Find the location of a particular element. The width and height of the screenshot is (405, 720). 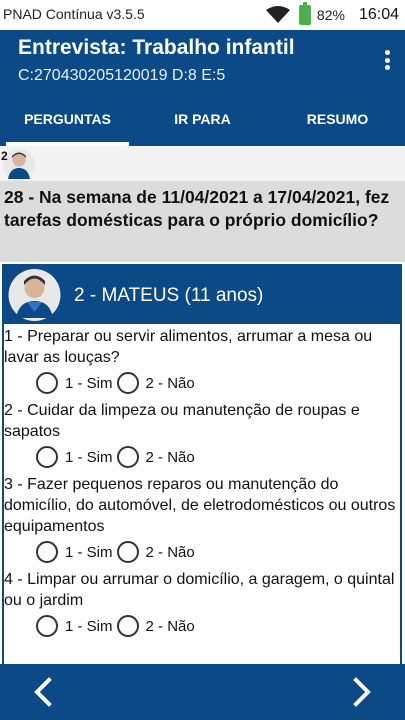

tab-ir-para: IR PARA is located at coordinates (202, 119).